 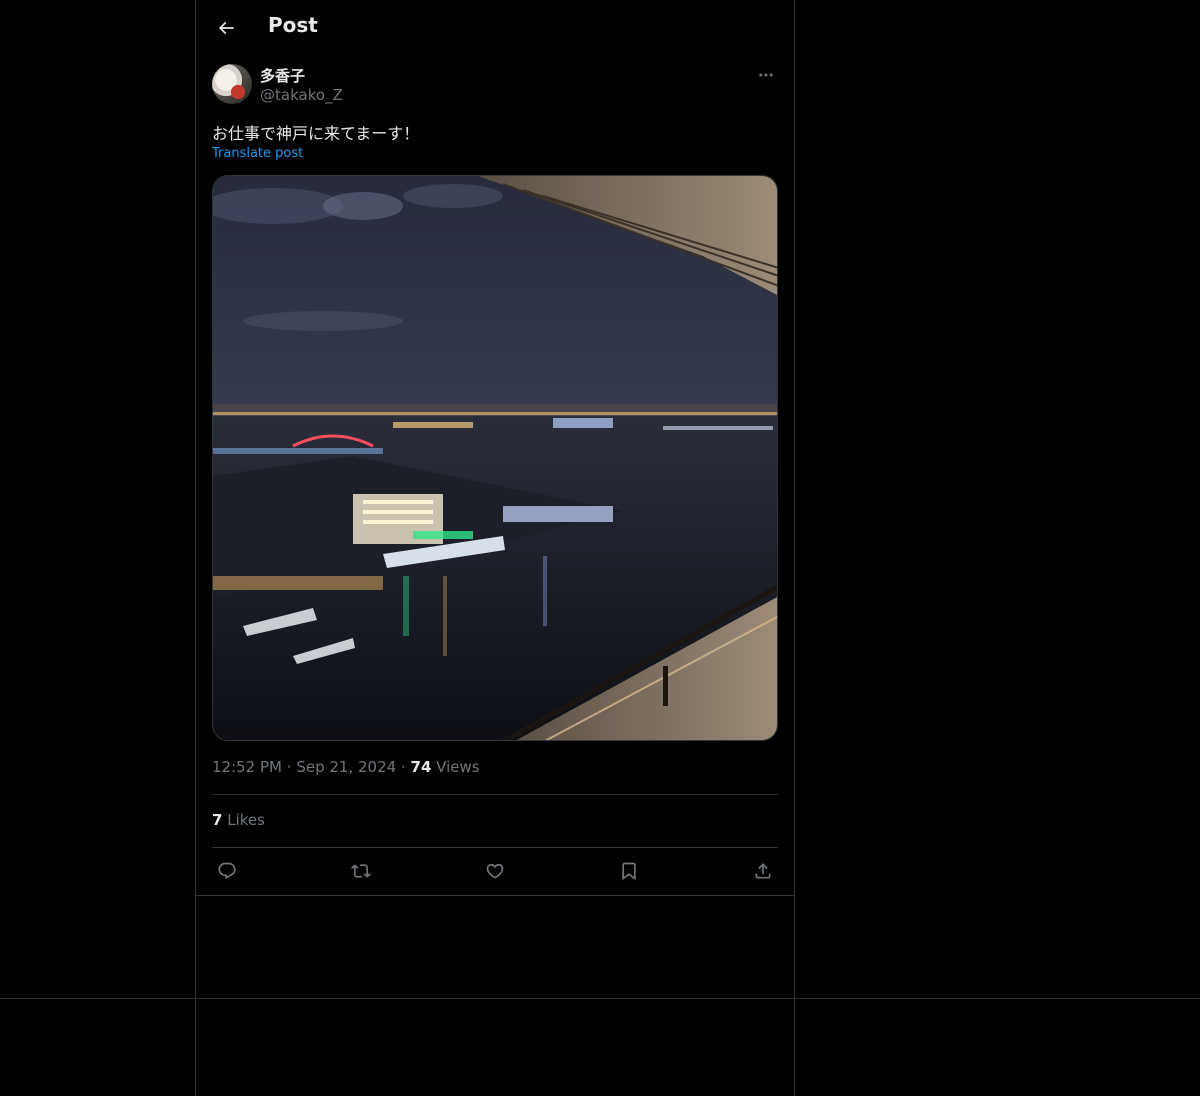 I want to click on author-handle: @takako_Z, so click(x=301, y=95).